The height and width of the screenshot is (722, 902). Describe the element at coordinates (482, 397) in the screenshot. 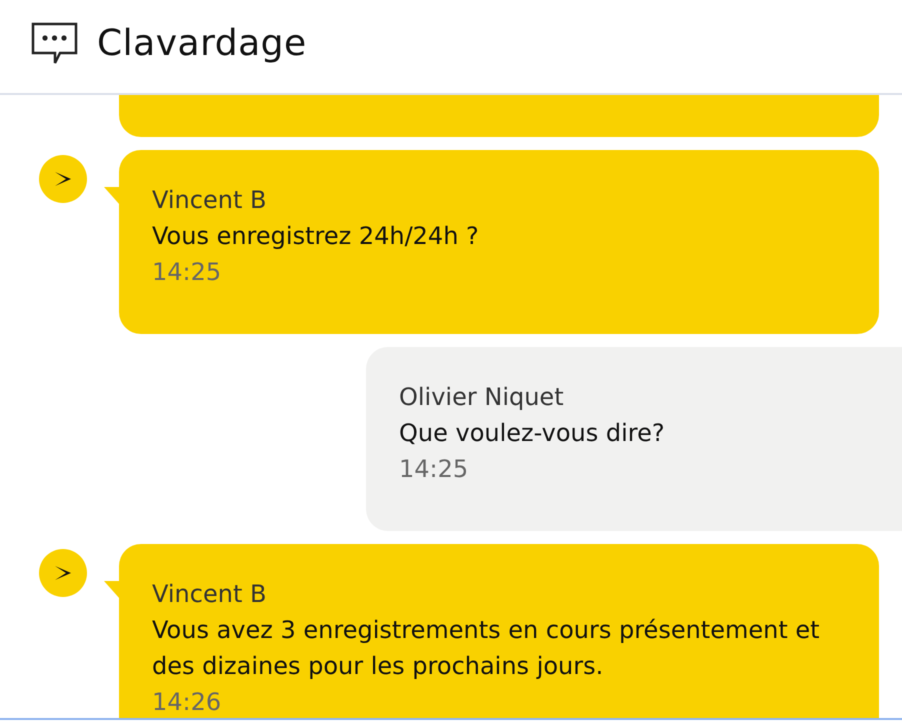

I see `sender-name: Olivier Niquet` at that location.